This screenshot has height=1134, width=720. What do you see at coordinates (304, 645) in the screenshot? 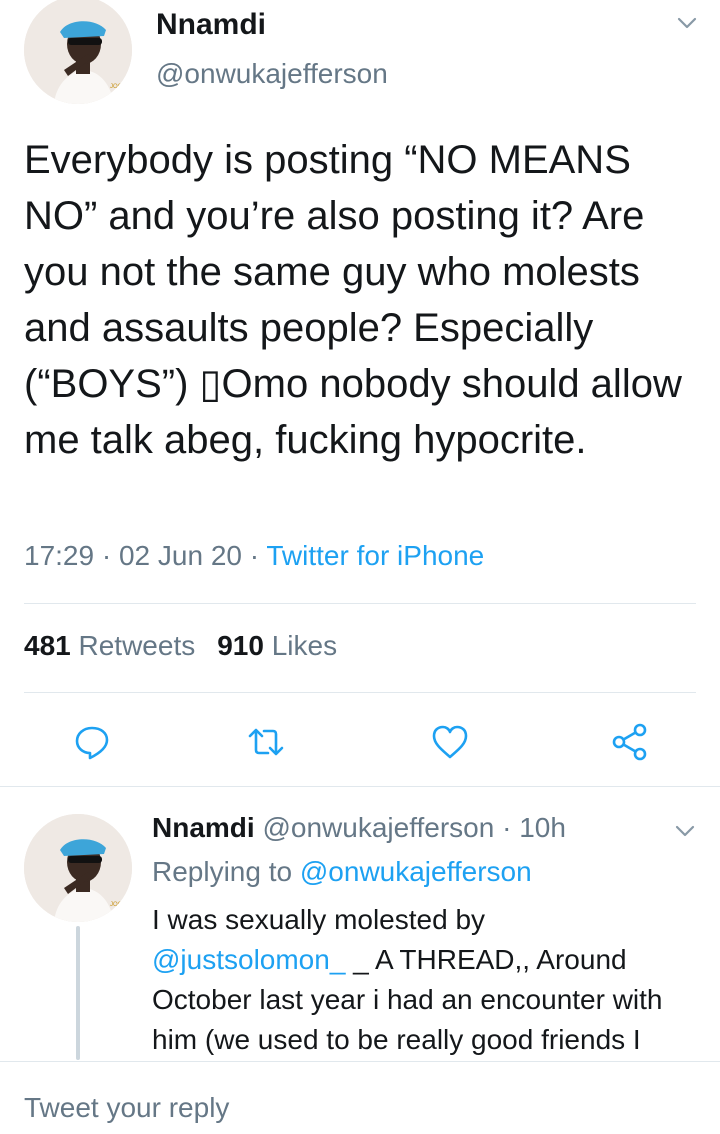
I see `like-label: Likes` at bounding box center [304, 645].